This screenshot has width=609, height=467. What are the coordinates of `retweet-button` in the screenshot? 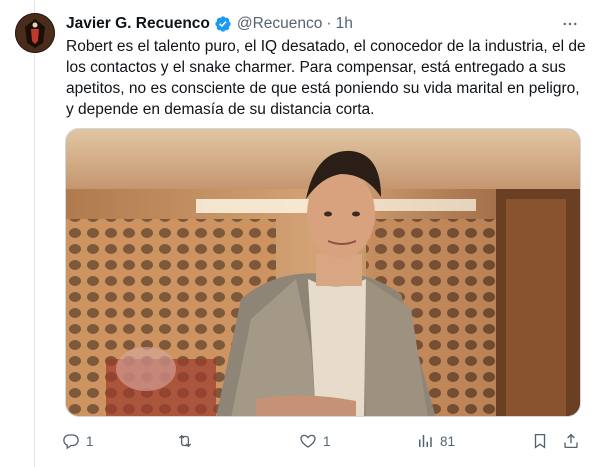 It's located at (188, 441).